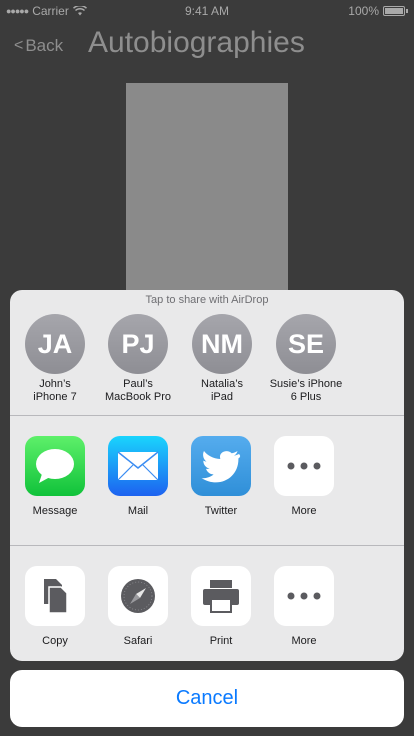 The image size is (414, 736). Describe the element at coordinates (138, 641) in the screenshot. I see `app-label: Safari` at that location.